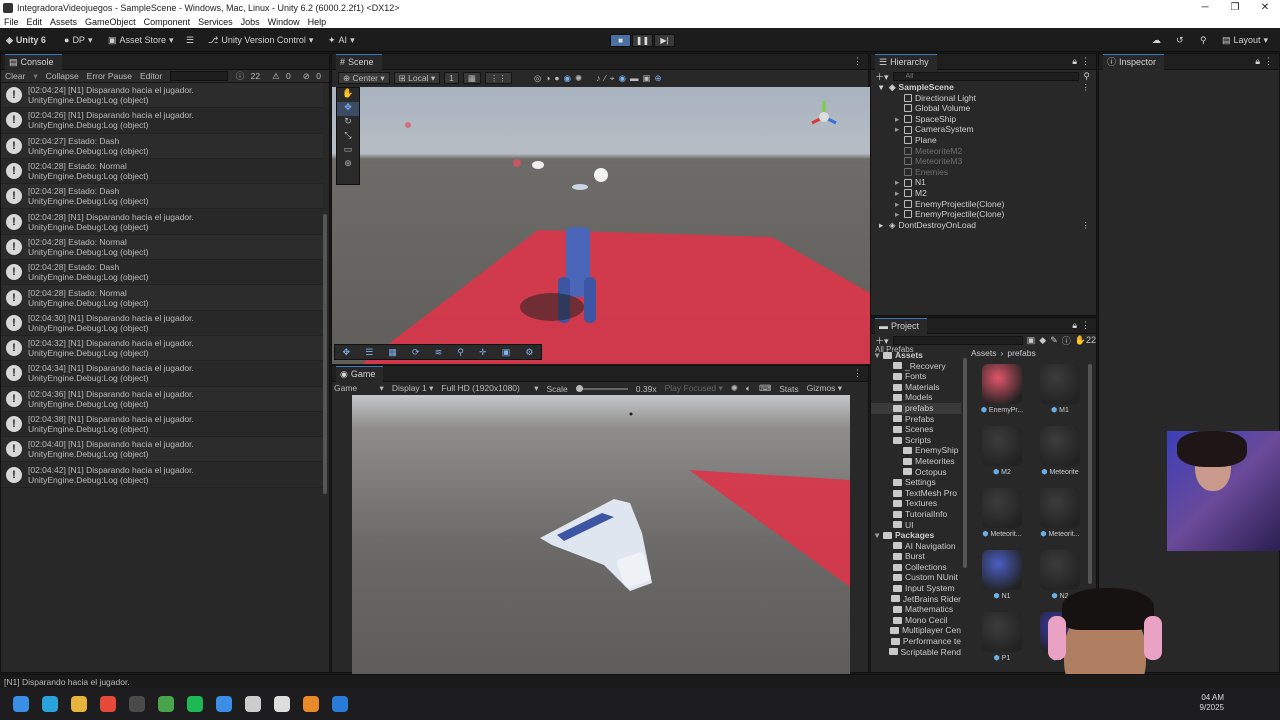 The width and height of the screenshot is (1280, 720). Describe the element at coordinates (995, 140) in the screenshot. I see `hierarchy-item: Plane` at that location.